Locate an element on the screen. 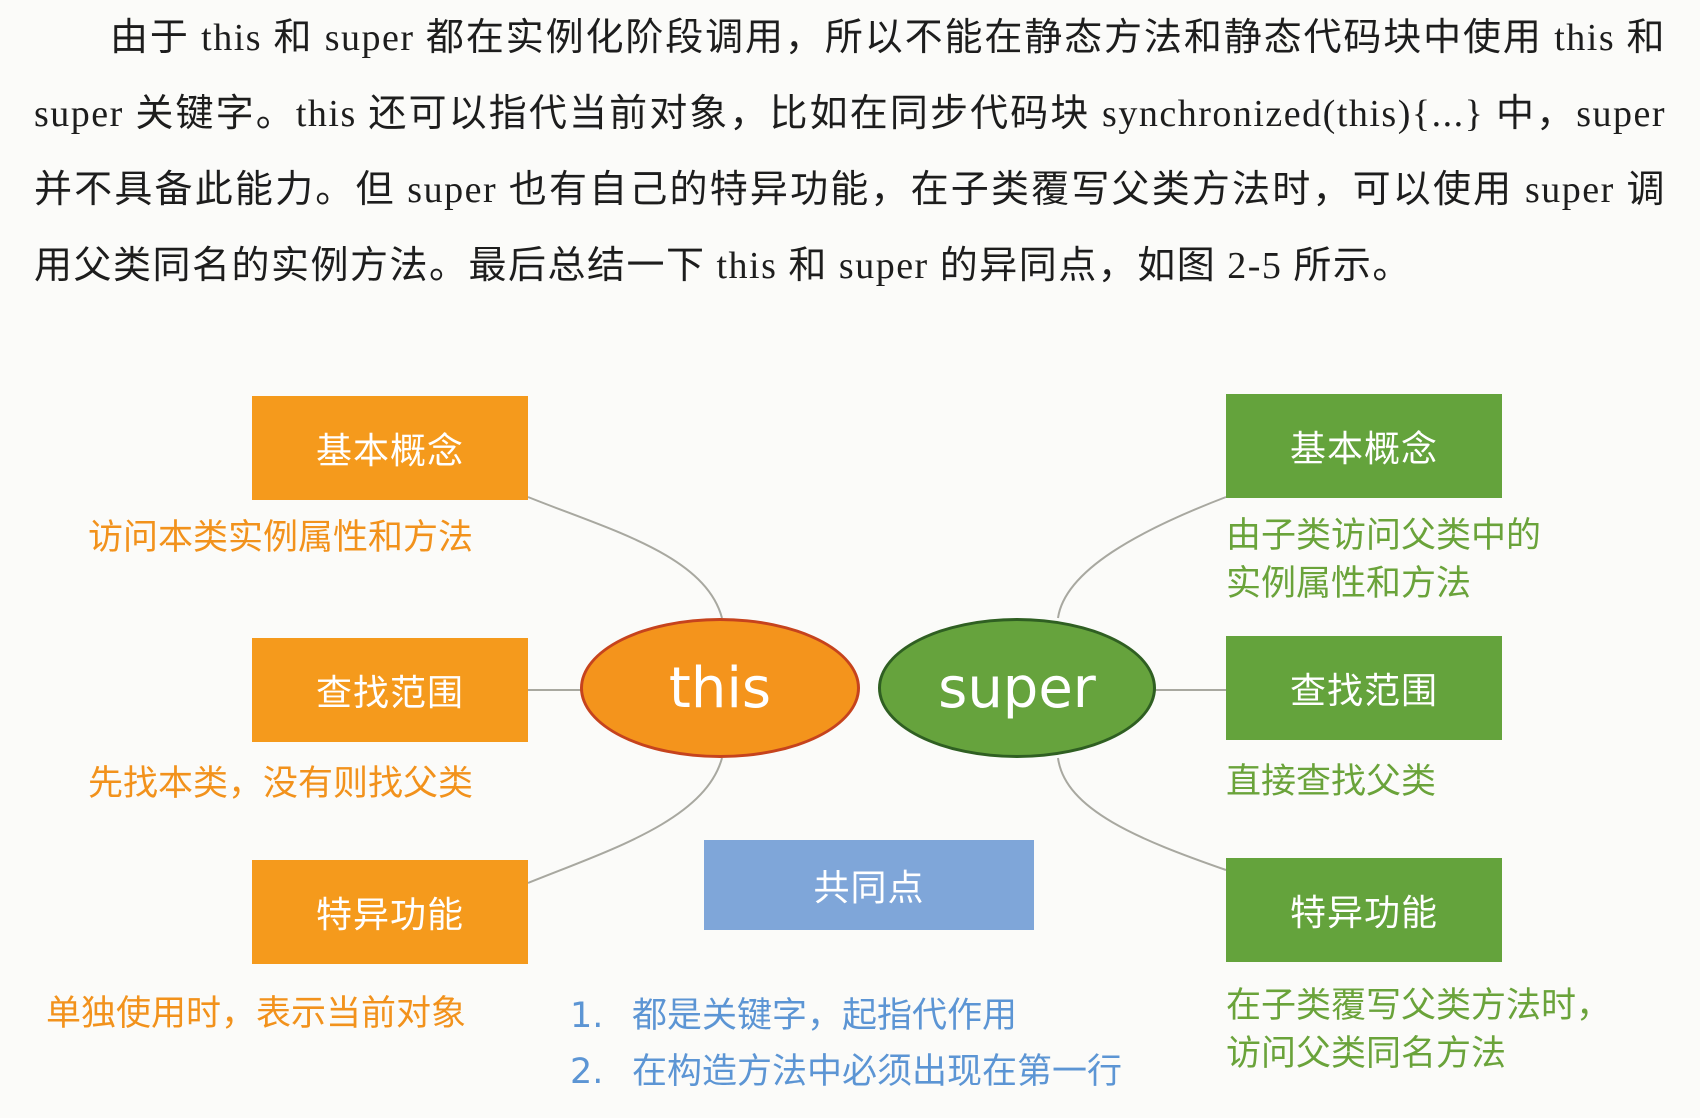 The width and height of the screenshot is (1700, 1118). super-scope-title: 查找范围 is located at coordinates (1363, 691).